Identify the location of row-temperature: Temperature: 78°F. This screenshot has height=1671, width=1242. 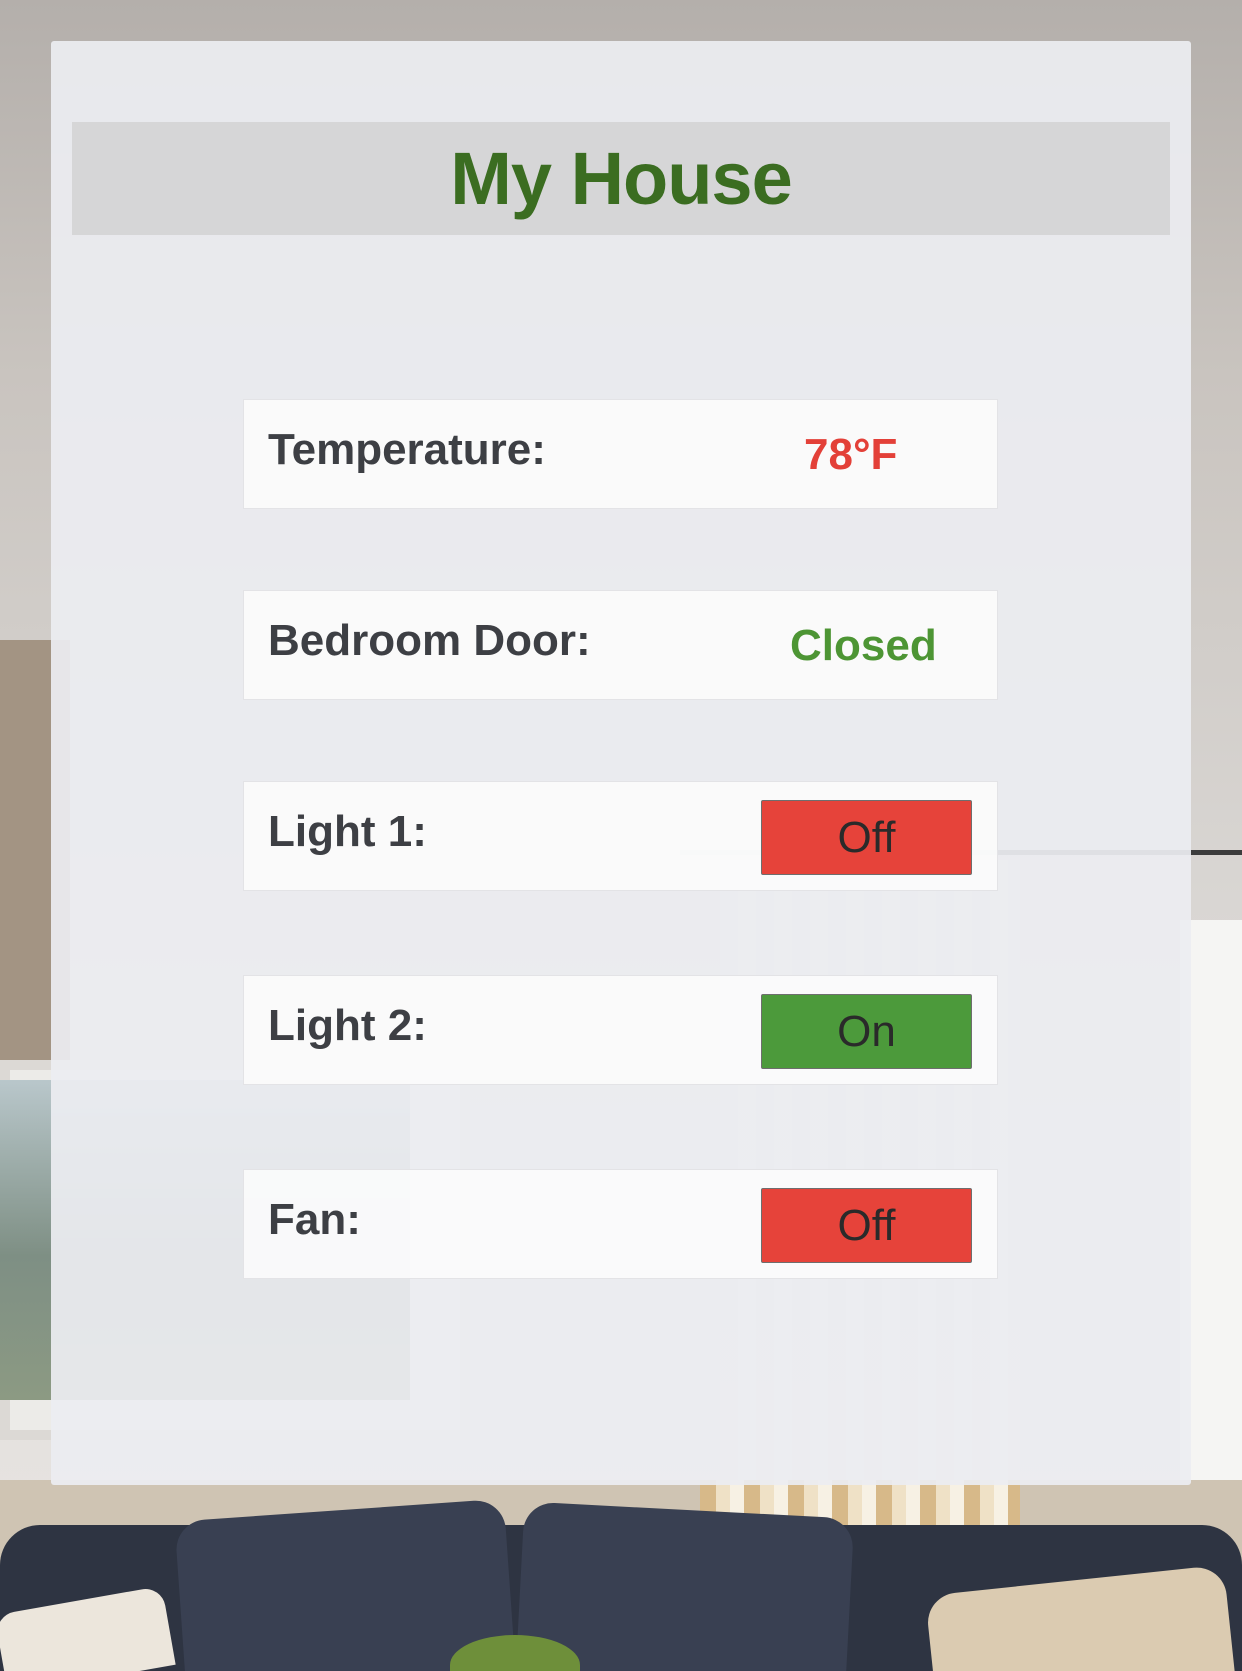
(620, 454).